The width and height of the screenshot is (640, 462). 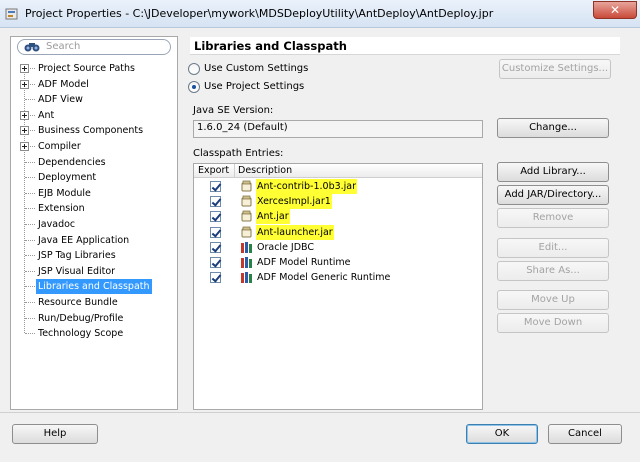 I want to click on entry-description: Ant-contrib-1.0b3.jar, so click(x=307, y=186).